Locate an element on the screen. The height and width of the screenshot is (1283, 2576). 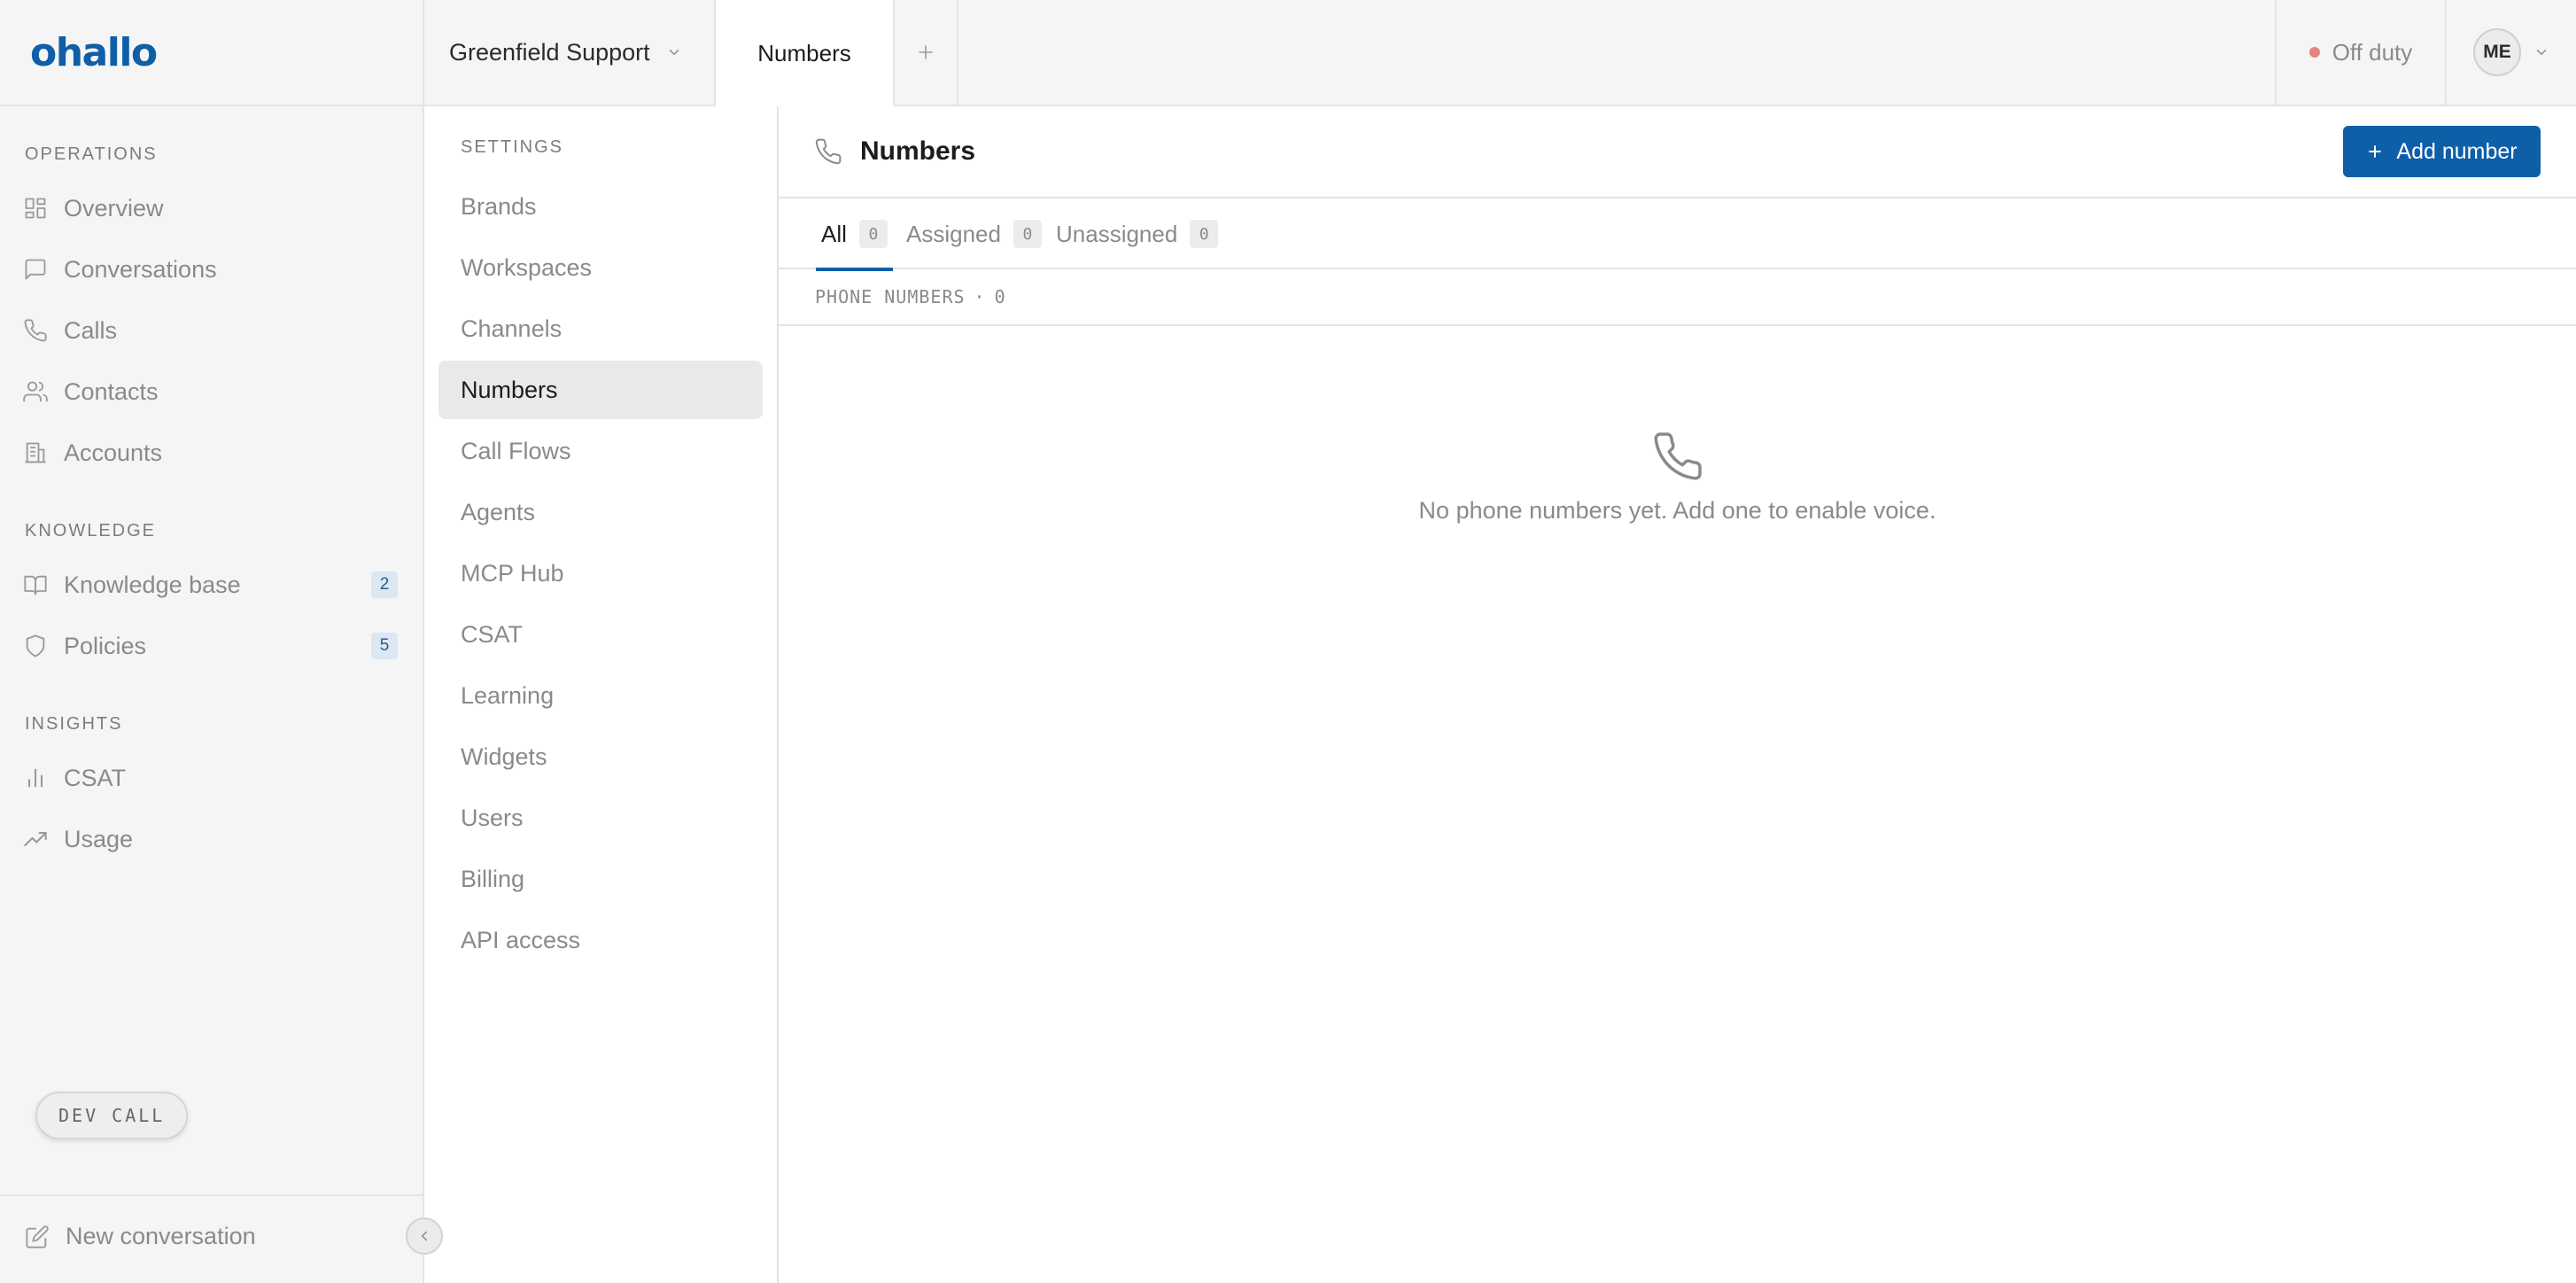
add-number-label: Add number is located at coordinates (2457, 151).